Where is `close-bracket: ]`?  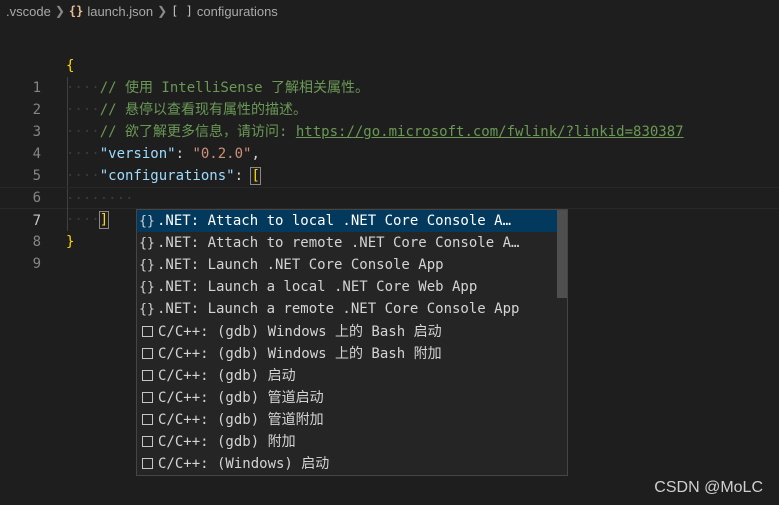 close-bracket: ] is located at coordinates (104, 220).